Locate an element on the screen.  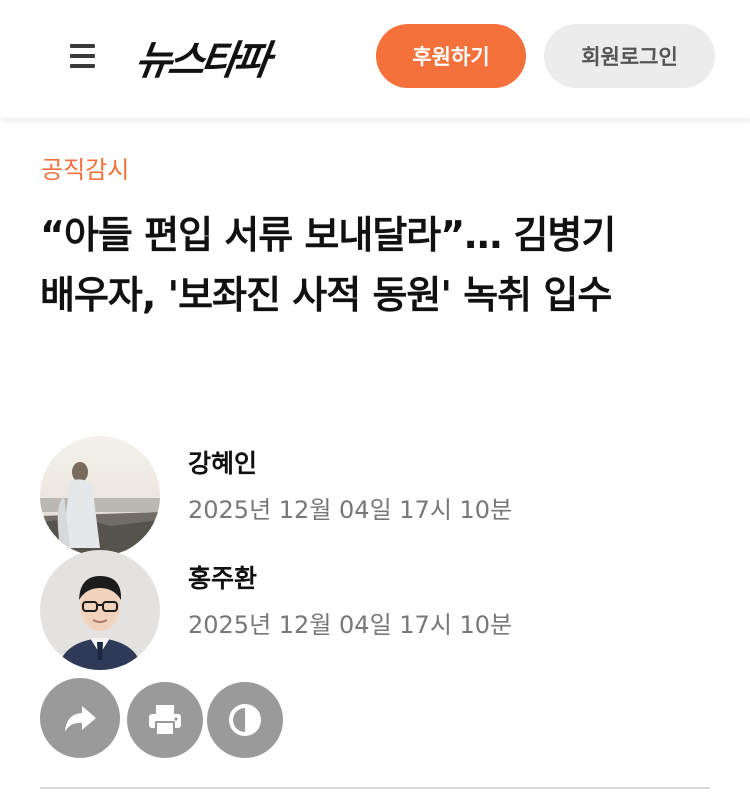
share-button is located at coordinates (80, 718).